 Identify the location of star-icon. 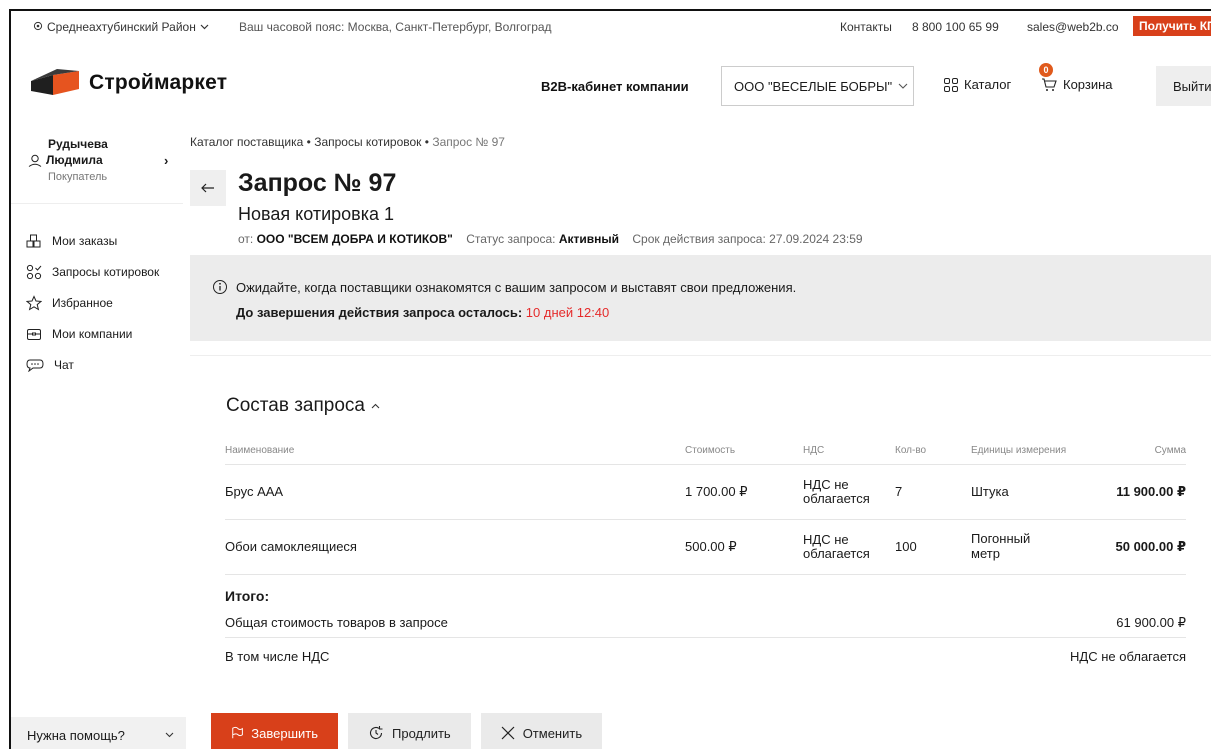
(34, 302).